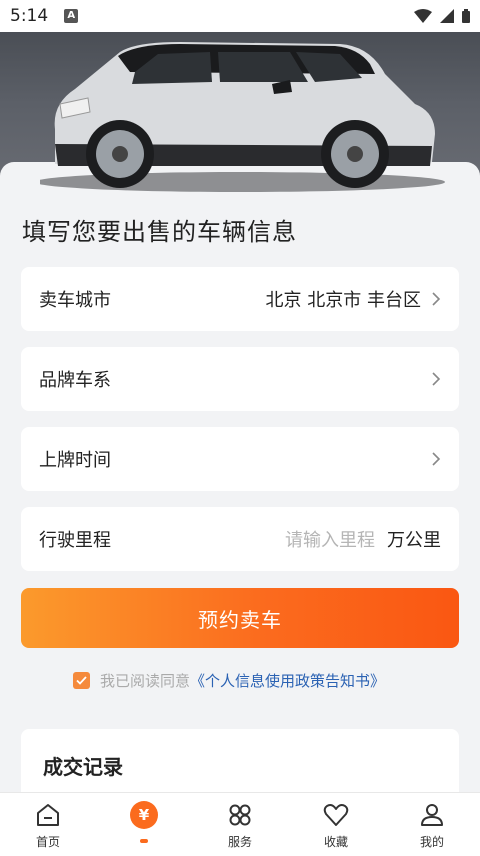 This screenshot has height=856, width=480. What do you see at coordinates (414, 540) in the screenshot?
I see `mileage-unit: 万公里` at bounding box center [414, 540].